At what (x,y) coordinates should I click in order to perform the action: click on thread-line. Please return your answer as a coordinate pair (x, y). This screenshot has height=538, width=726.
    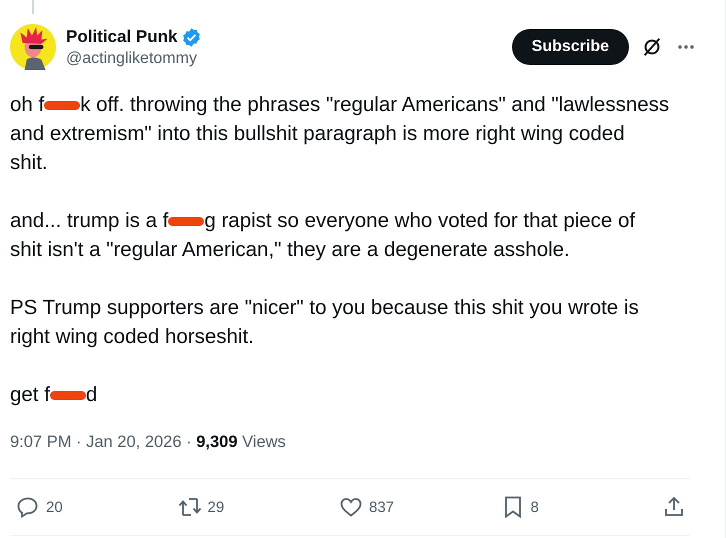
    Looking at the image, I should click on (33, 7).